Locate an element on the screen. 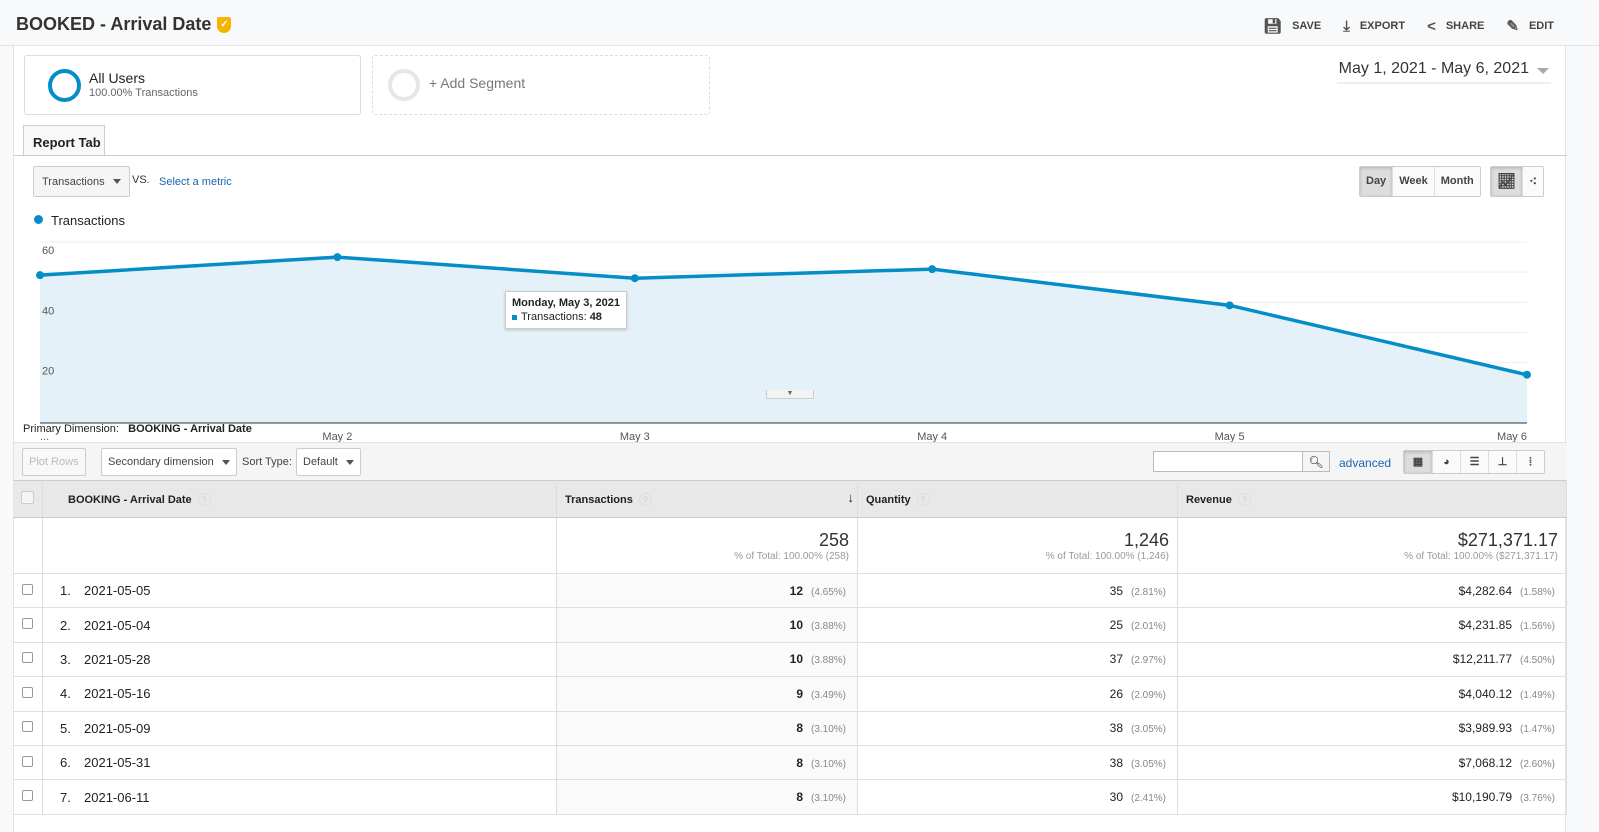  add-segment-button: + Add Segment is located at coordinates (541, 85).